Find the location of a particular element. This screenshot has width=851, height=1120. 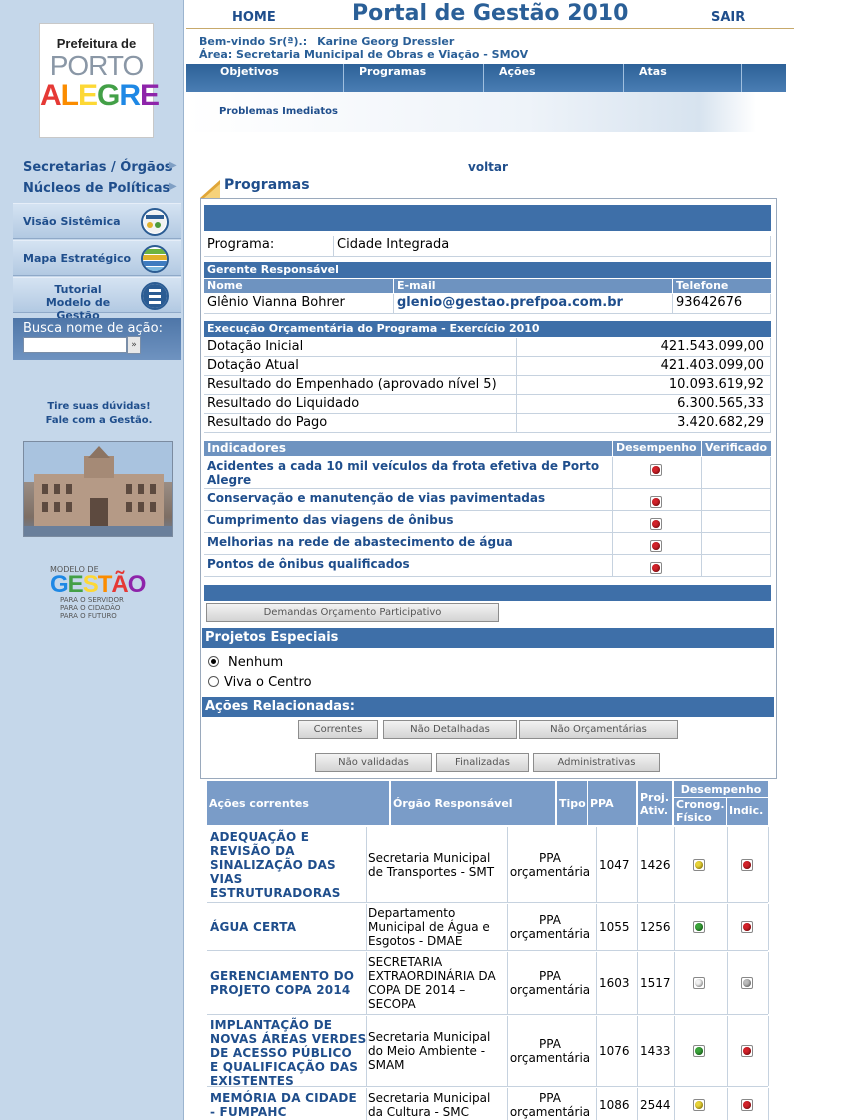

tutorial-icon is located at coordinates (155, 296).